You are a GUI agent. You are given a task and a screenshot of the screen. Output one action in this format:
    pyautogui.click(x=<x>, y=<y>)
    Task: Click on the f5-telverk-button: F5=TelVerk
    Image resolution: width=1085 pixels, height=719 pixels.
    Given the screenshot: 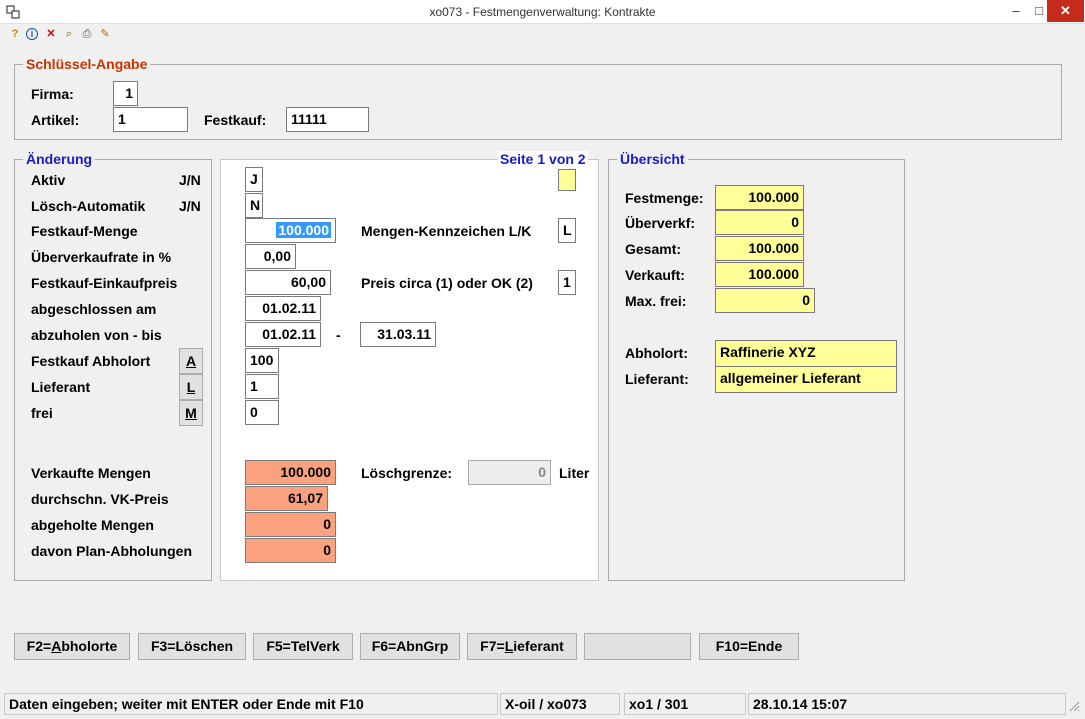 What is the action you would take?
    pyautogui.click(x=303, y=646)
    